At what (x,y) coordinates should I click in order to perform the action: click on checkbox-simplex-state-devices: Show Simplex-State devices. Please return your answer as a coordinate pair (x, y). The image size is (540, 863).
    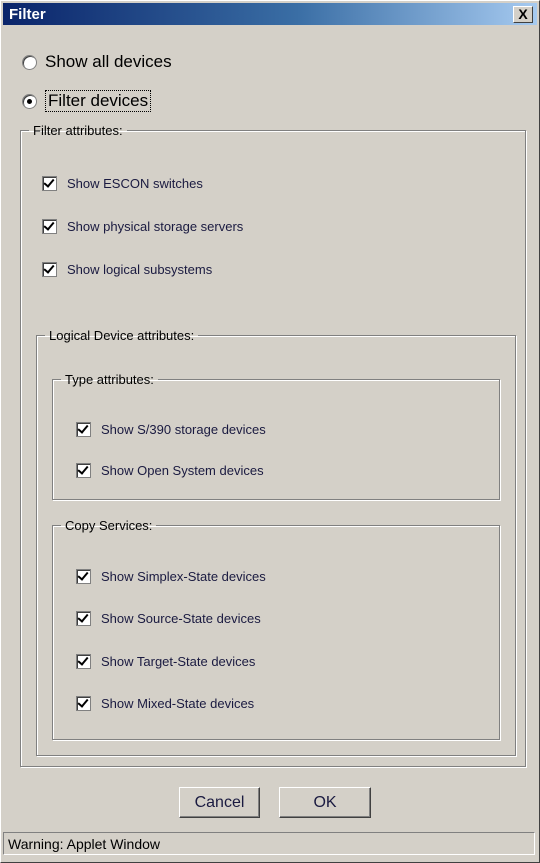
    Looking at the image, I should click on (171, 576).